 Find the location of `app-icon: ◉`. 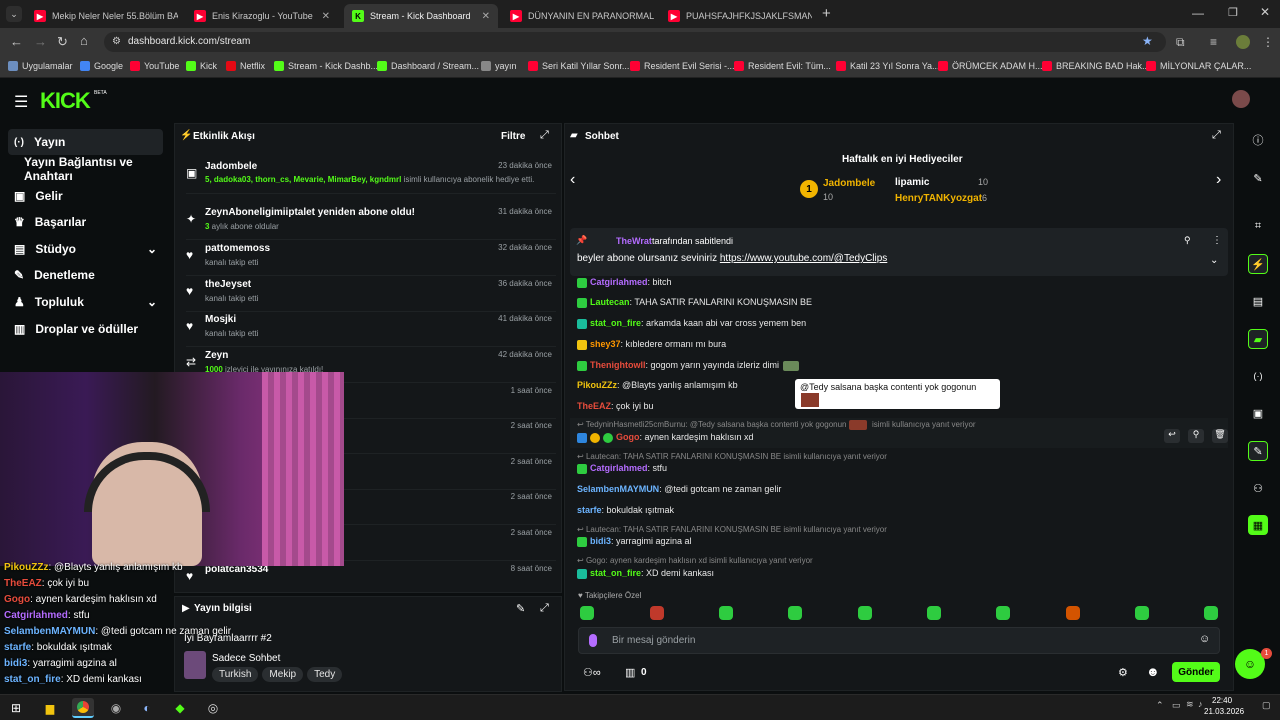

app-icon: ◉ is located at coordinates (116, 708).